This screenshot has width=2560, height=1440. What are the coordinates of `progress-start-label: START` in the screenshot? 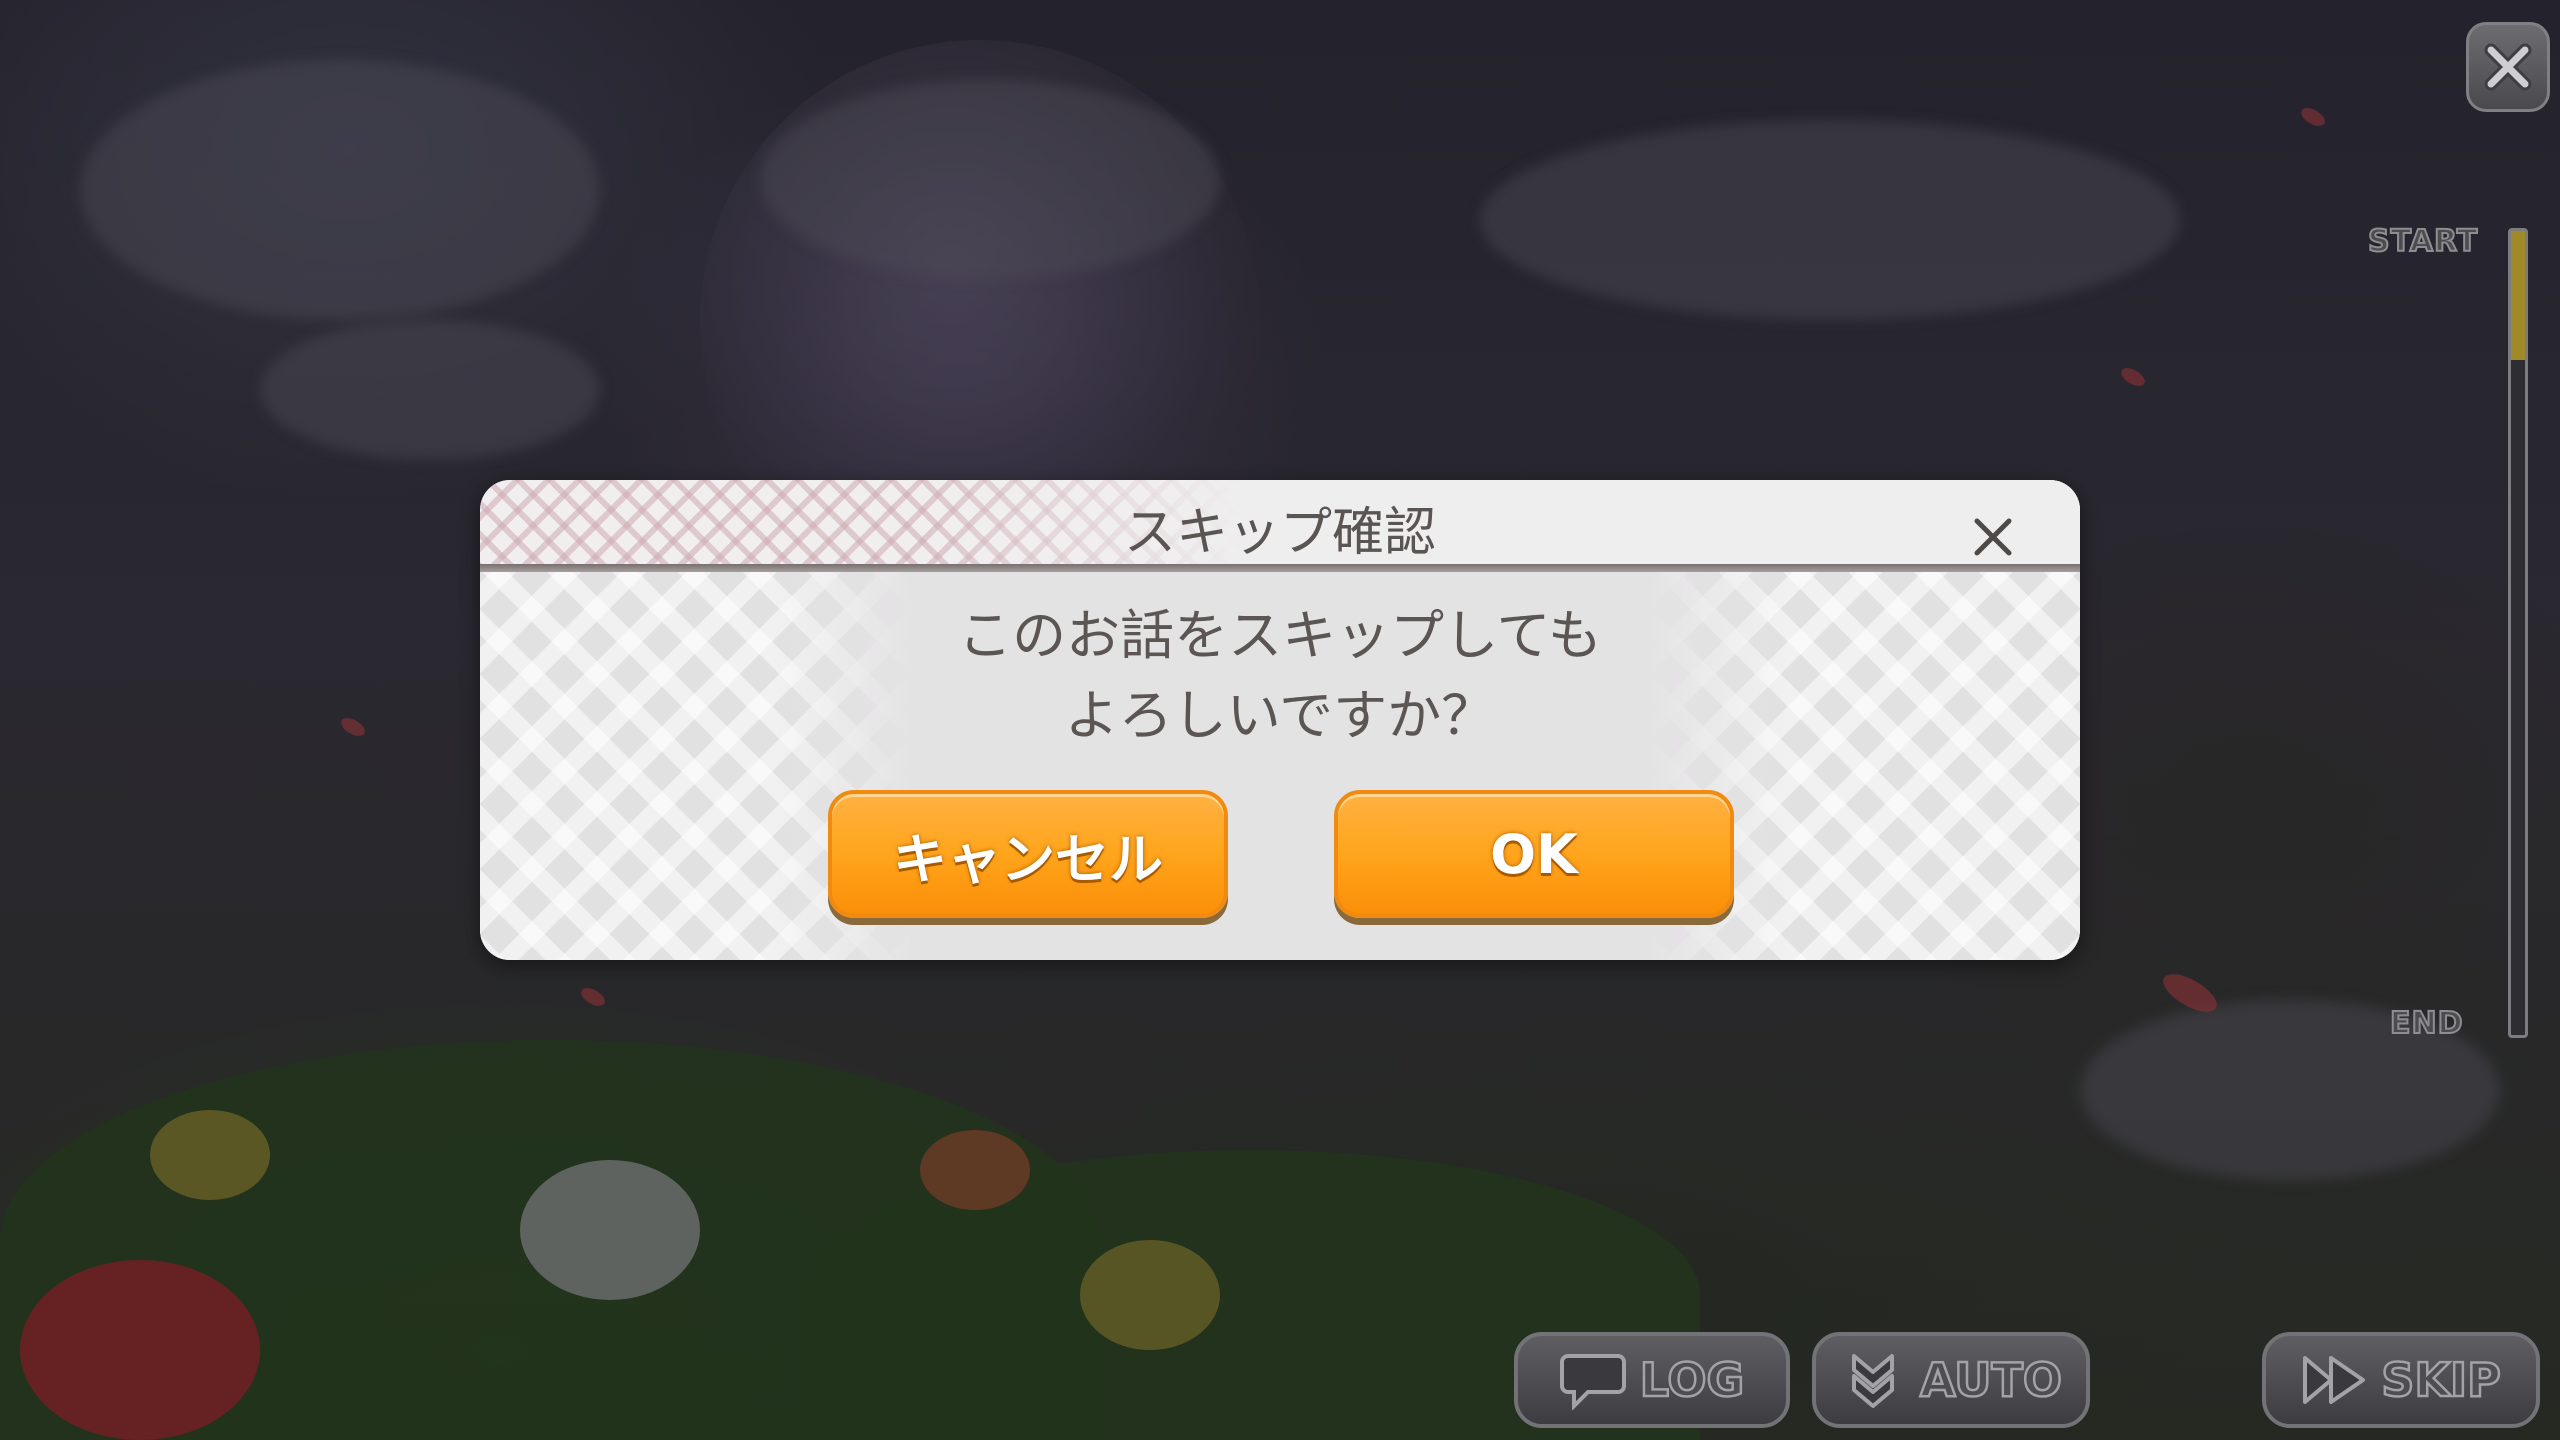 It's located at (2423, 241).